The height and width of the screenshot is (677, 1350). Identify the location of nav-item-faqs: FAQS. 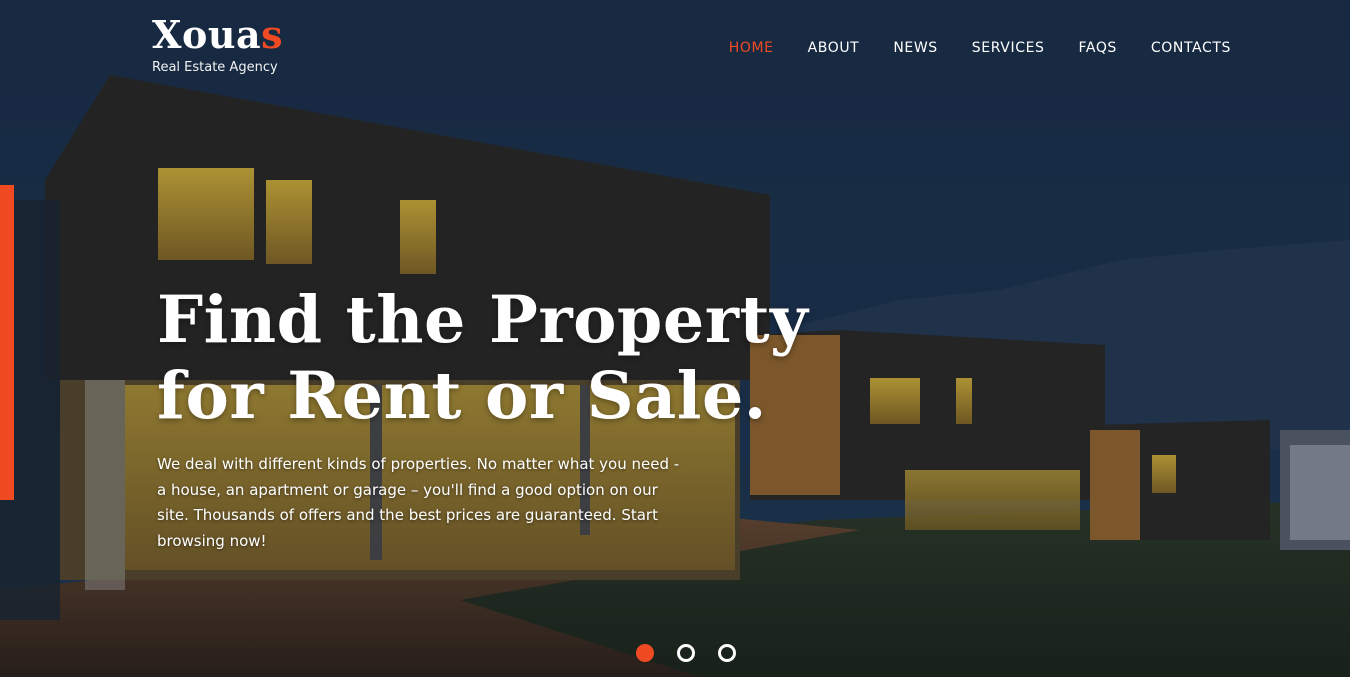
(1098, 48).